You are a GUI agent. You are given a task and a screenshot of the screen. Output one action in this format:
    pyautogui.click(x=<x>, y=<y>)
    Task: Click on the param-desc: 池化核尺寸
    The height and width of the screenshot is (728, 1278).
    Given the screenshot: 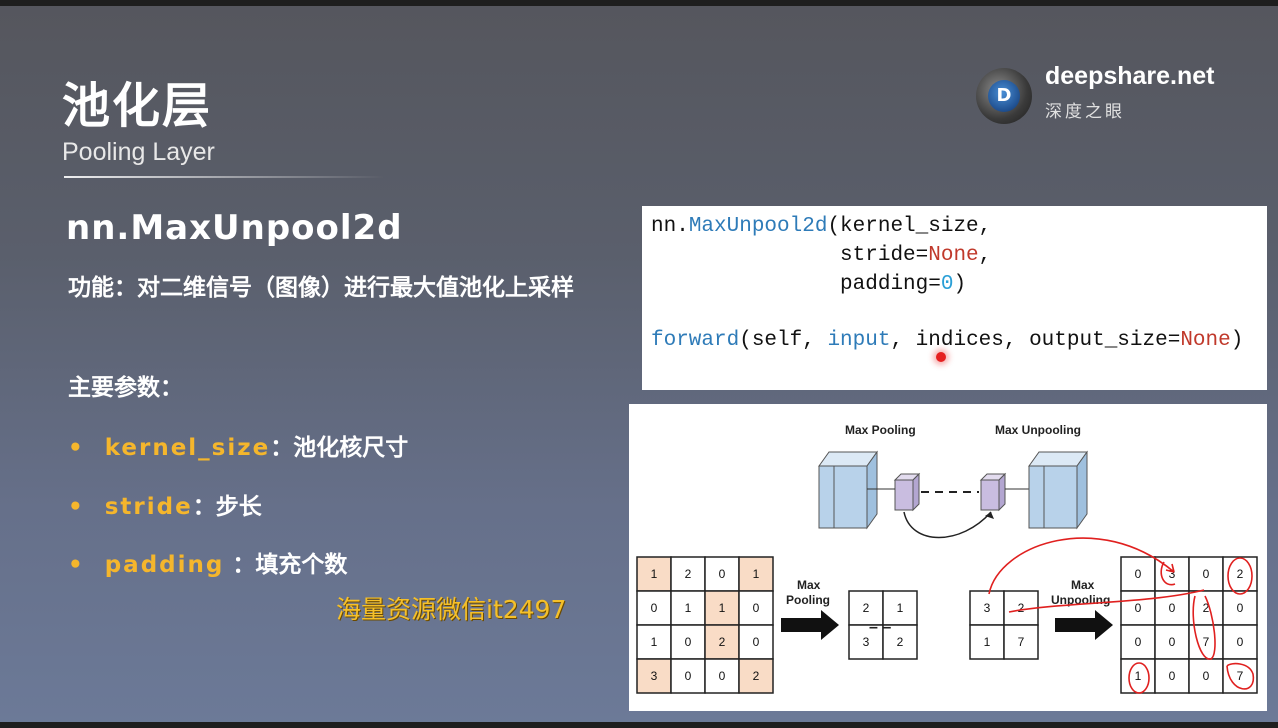 What is the action you would take?
    pyautogui.click(x=351, y=448)
    